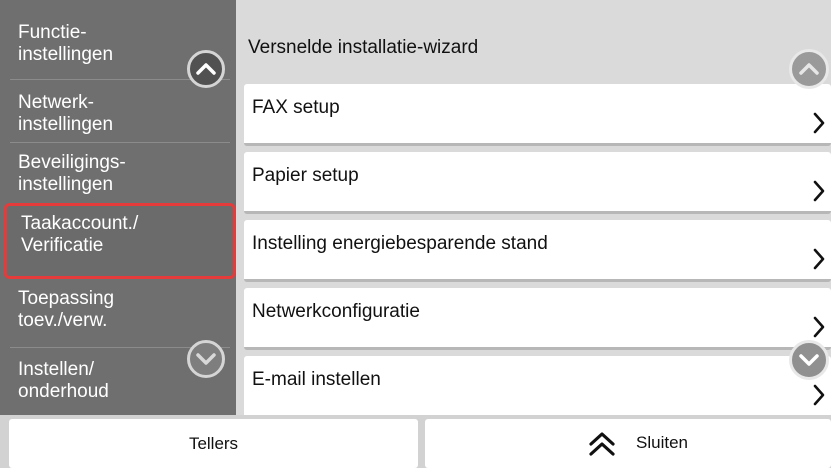  What do you see at coordinates (628, 443) in the screenshot?
I see `sluiten-button: Sluiten` at bounding box center [628, 443].